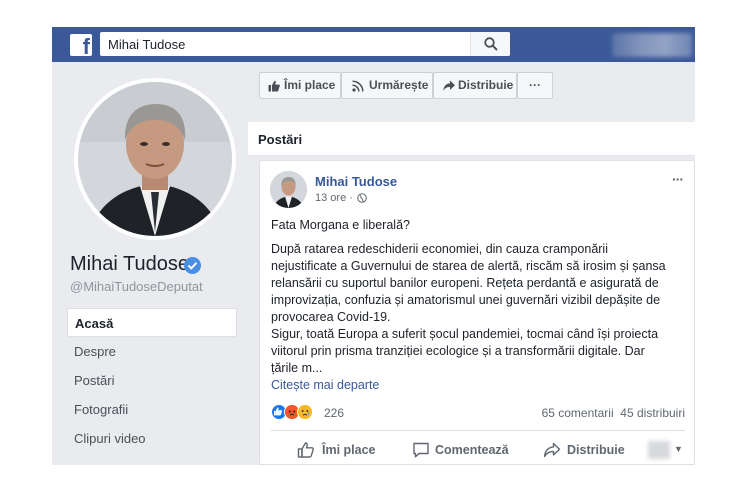 The image size is (750, 500). I want to click on profile-picture, so click(155, 159).